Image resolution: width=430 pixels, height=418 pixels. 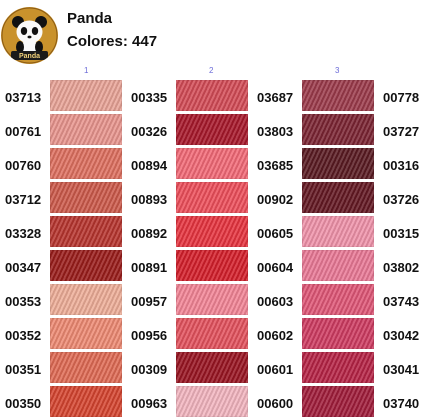 I want to click on thread-color-item: 00761, so click(x=63, y=130).